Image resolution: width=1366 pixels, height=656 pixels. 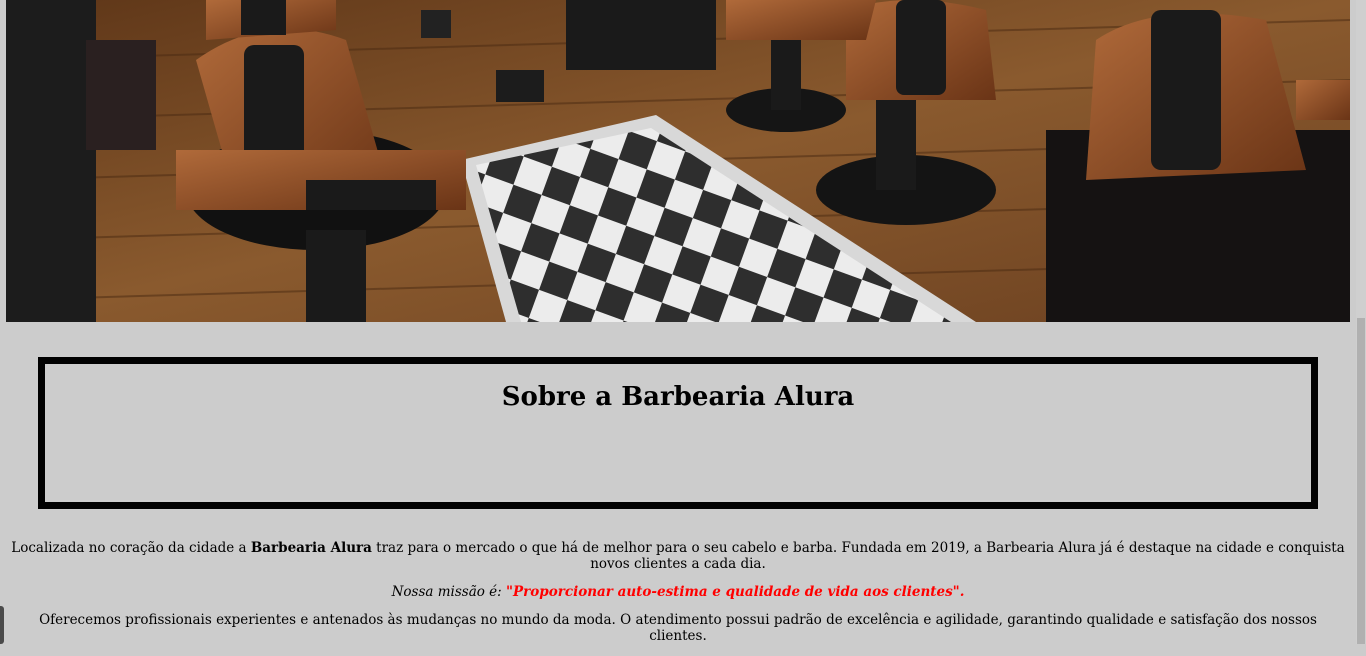 I want to click on page-scrollbar, so click(x=1361, y=322).